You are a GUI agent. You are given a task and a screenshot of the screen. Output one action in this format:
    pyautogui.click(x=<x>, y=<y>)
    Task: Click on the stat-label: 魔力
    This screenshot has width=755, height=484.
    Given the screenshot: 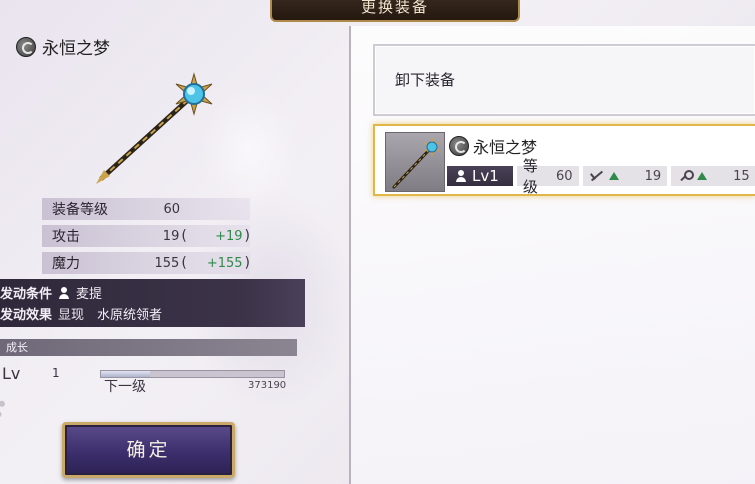 What is the action you would take?
    pyautogui.click(x=66, y=264)
    